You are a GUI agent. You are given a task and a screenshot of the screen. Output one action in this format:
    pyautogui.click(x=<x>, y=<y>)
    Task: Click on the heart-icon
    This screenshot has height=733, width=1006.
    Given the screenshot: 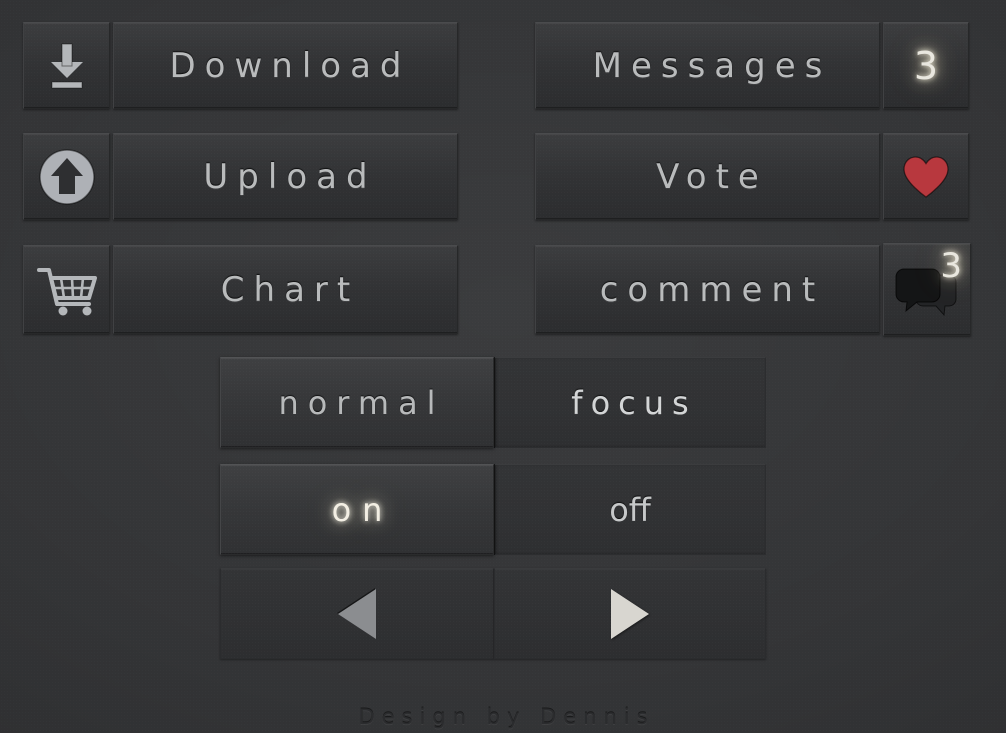 What is the action you would take?
    pyautogui.click(x=926, y=176)
    